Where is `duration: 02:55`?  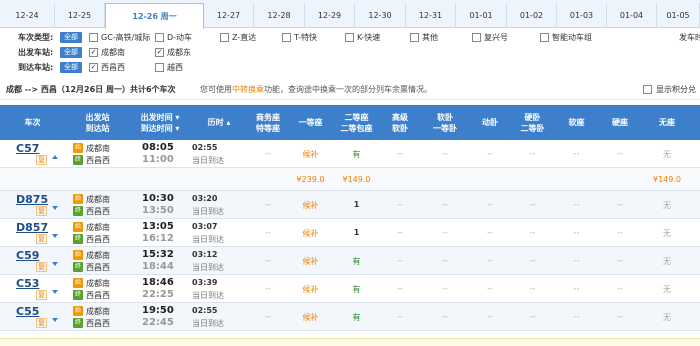 duration: 02:55 is located at coordinates (204, 310).